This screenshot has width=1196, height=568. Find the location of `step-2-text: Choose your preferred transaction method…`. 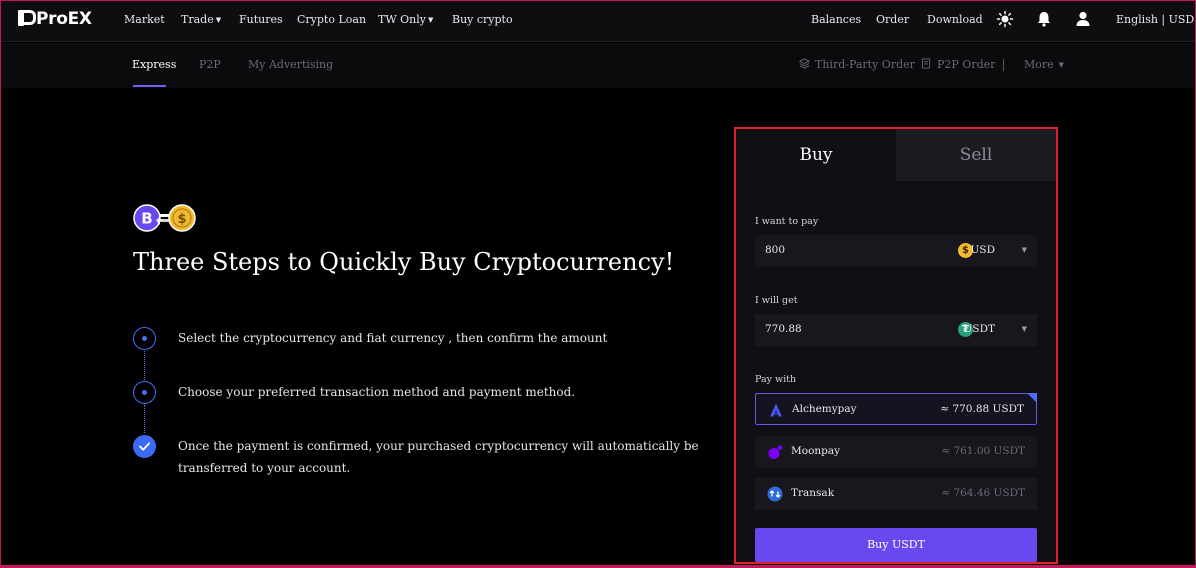

step-2-text: Choose your preferred transaction method… is located at coordinates (377, 392).